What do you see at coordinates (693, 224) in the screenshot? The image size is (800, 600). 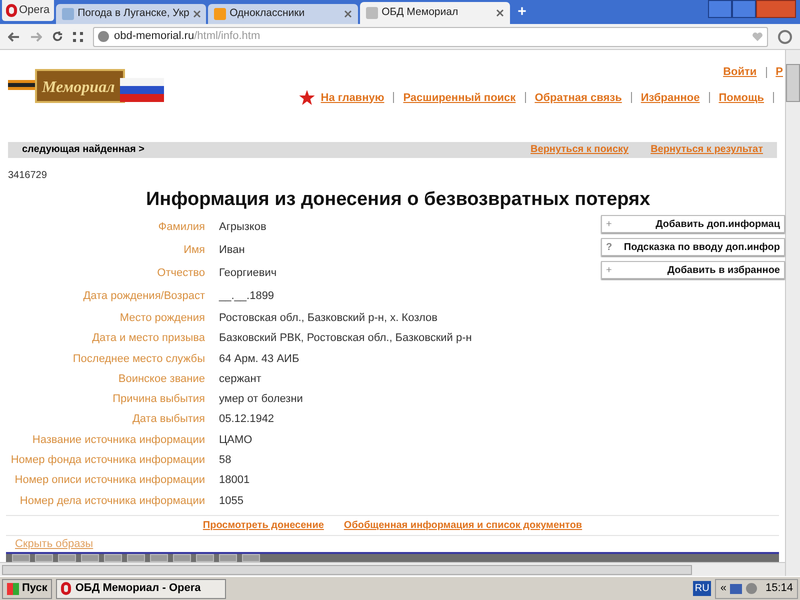 I see `add-button: + Добавить доп.информац` at bounding box center [693, 224].